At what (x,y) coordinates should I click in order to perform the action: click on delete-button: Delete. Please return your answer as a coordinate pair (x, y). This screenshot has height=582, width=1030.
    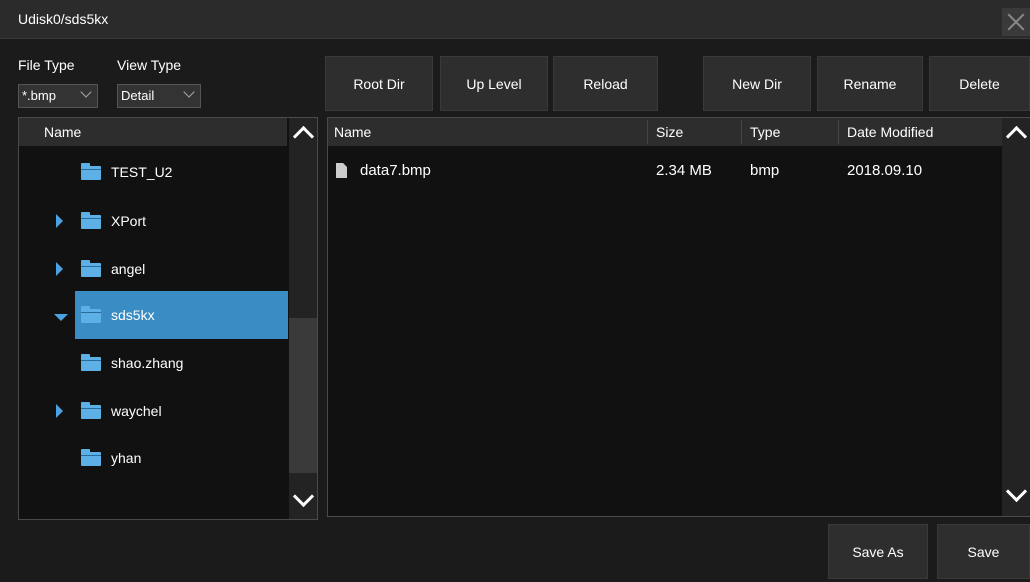
    Looking at the image, I should click on (979, 83).